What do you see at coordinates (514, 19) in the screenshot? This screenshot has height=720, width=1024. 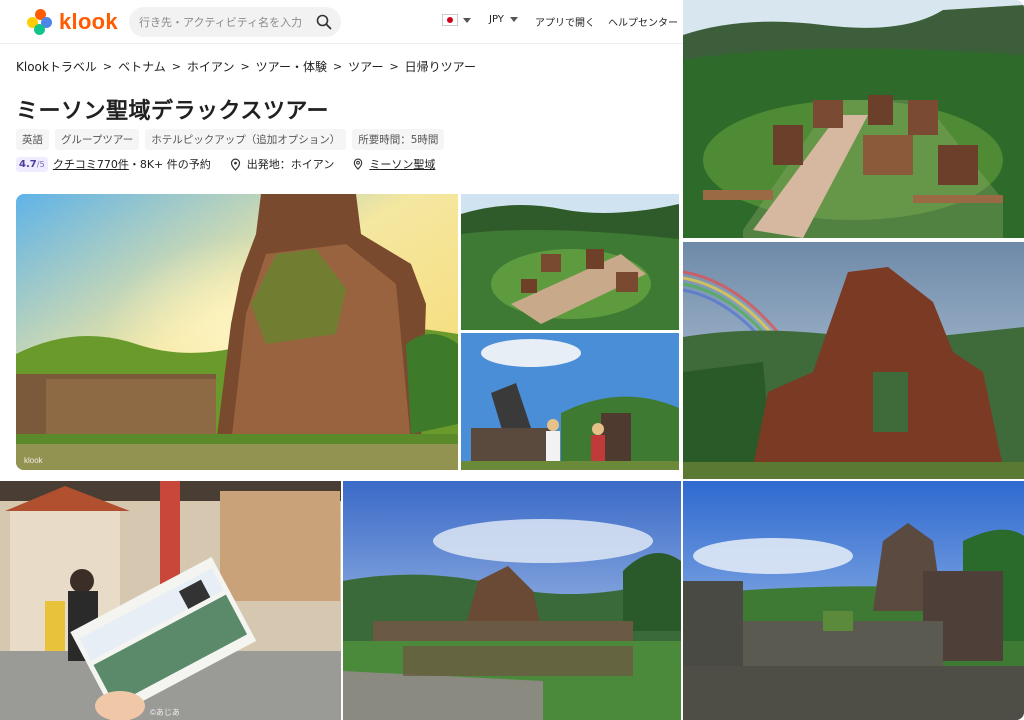 I see `currency-chevron-down-icon` at bounding box center [514, 19].